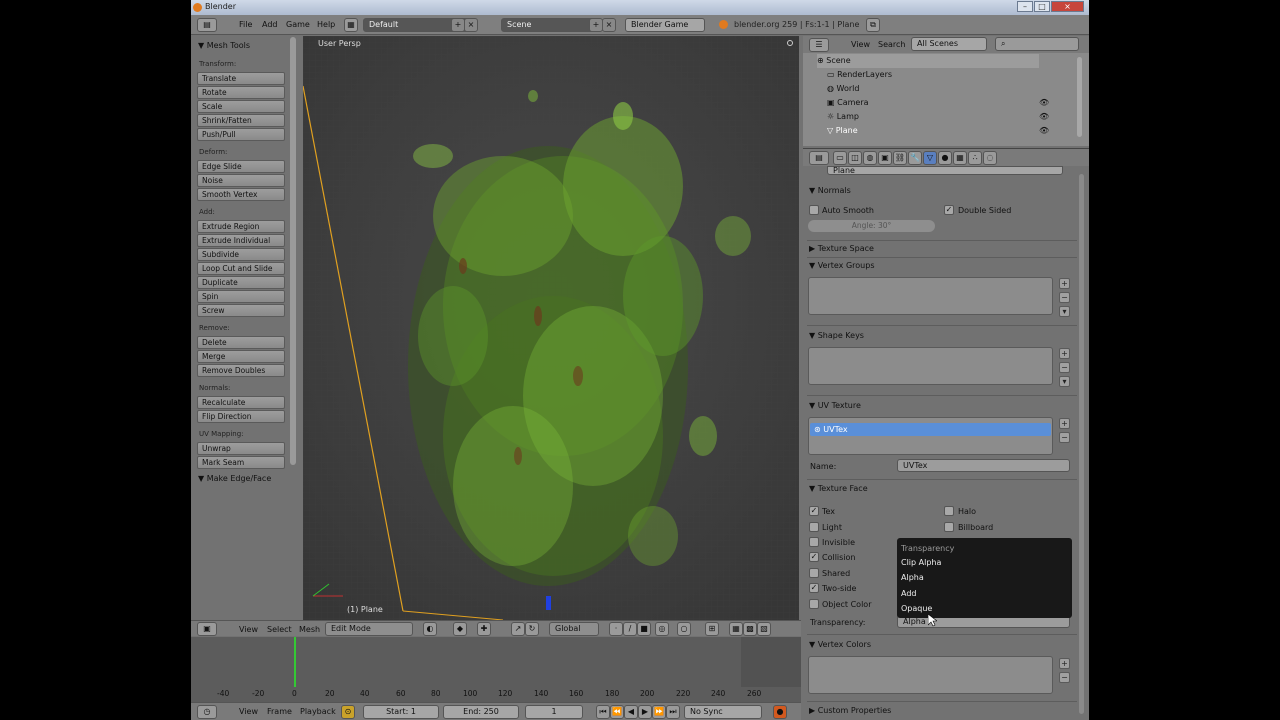 This screenshot has height=720, width=1280. I want to click on add-uv-texture-button: +, so click(1064, 423).